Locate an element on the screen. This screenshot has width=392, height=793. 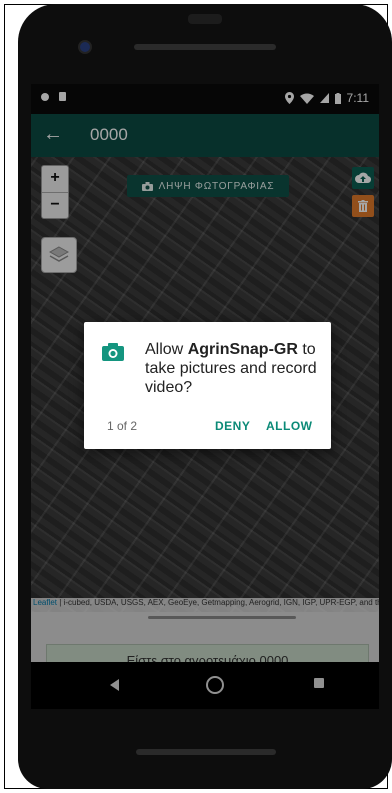
take-photo-button: ΛΗΨΗ ΦΩΤΟΓΡΑΦΙΑΣ is located at coordinates (208, 186).